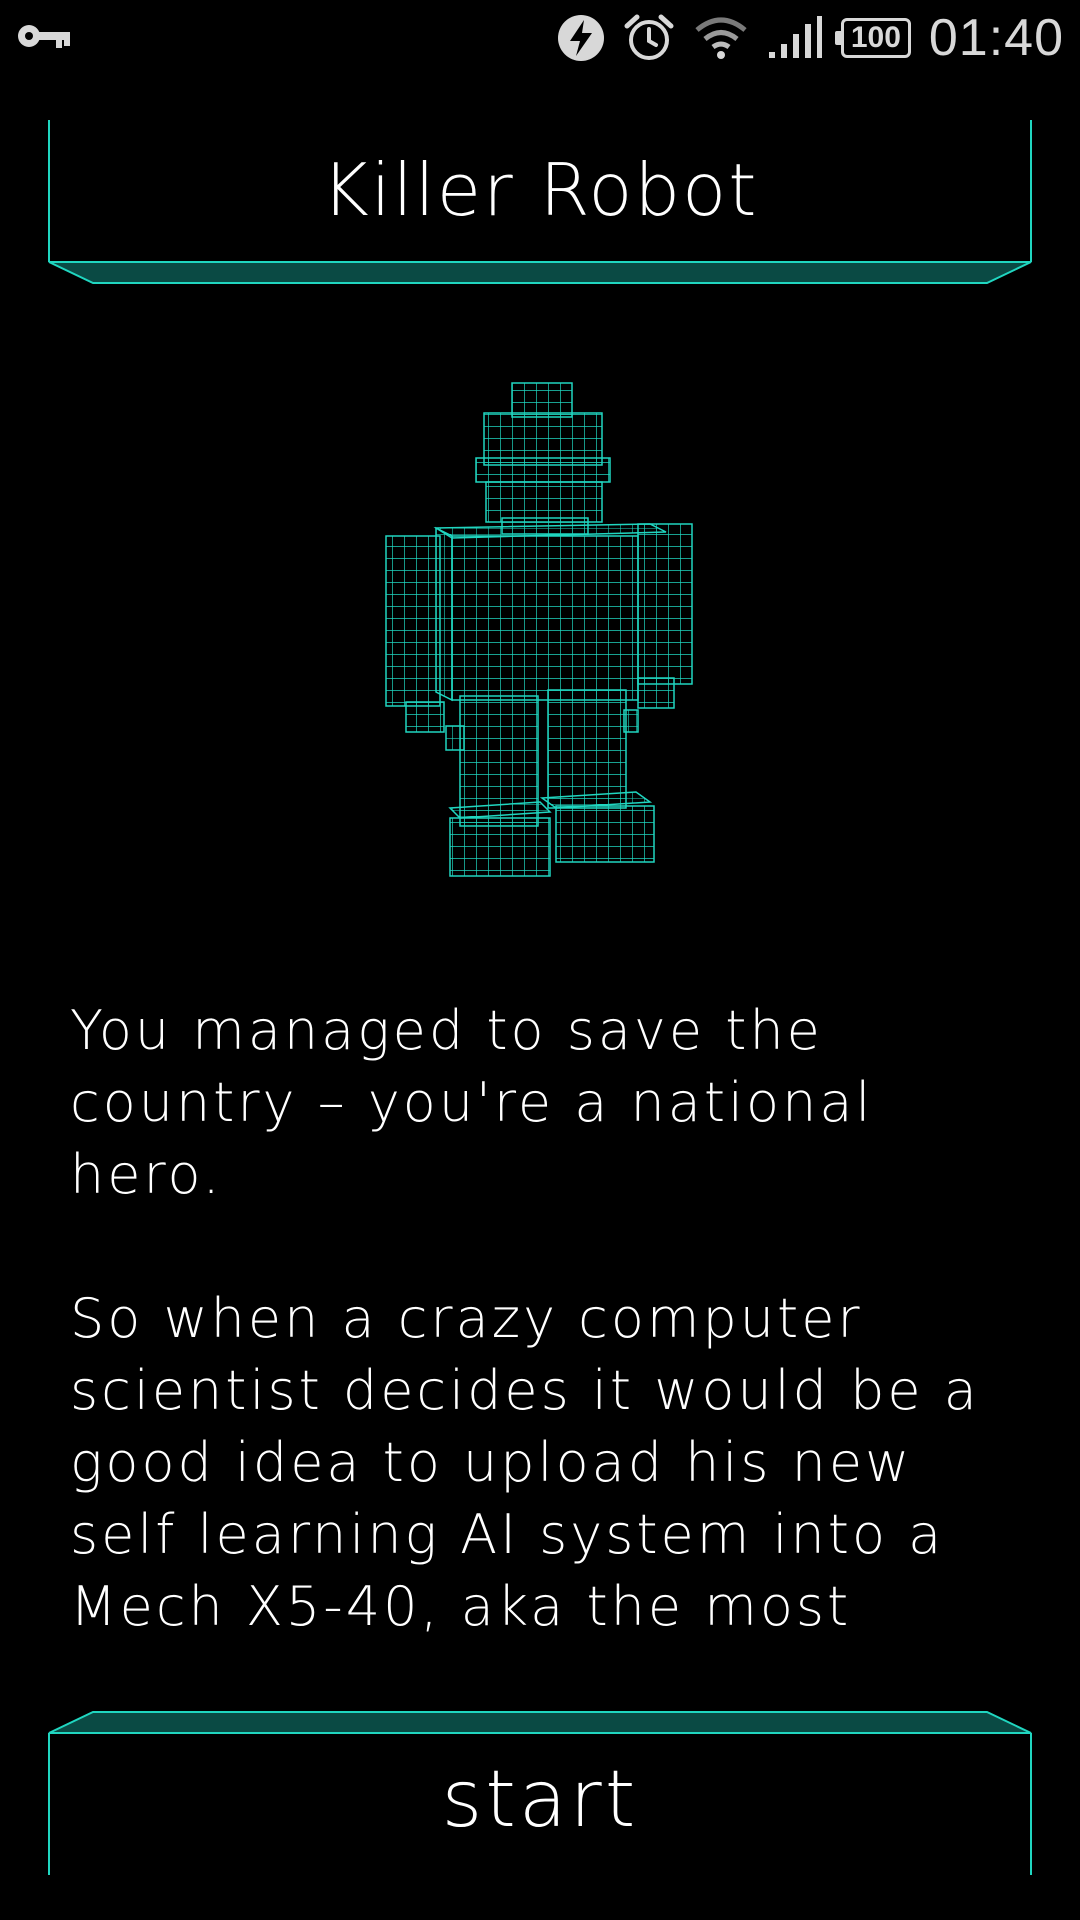 This screenshot has width=1080, height=1920. Describe the element at coordinates (996, 38) in the screenshot. I see `status-clock: 01:40` at that location.